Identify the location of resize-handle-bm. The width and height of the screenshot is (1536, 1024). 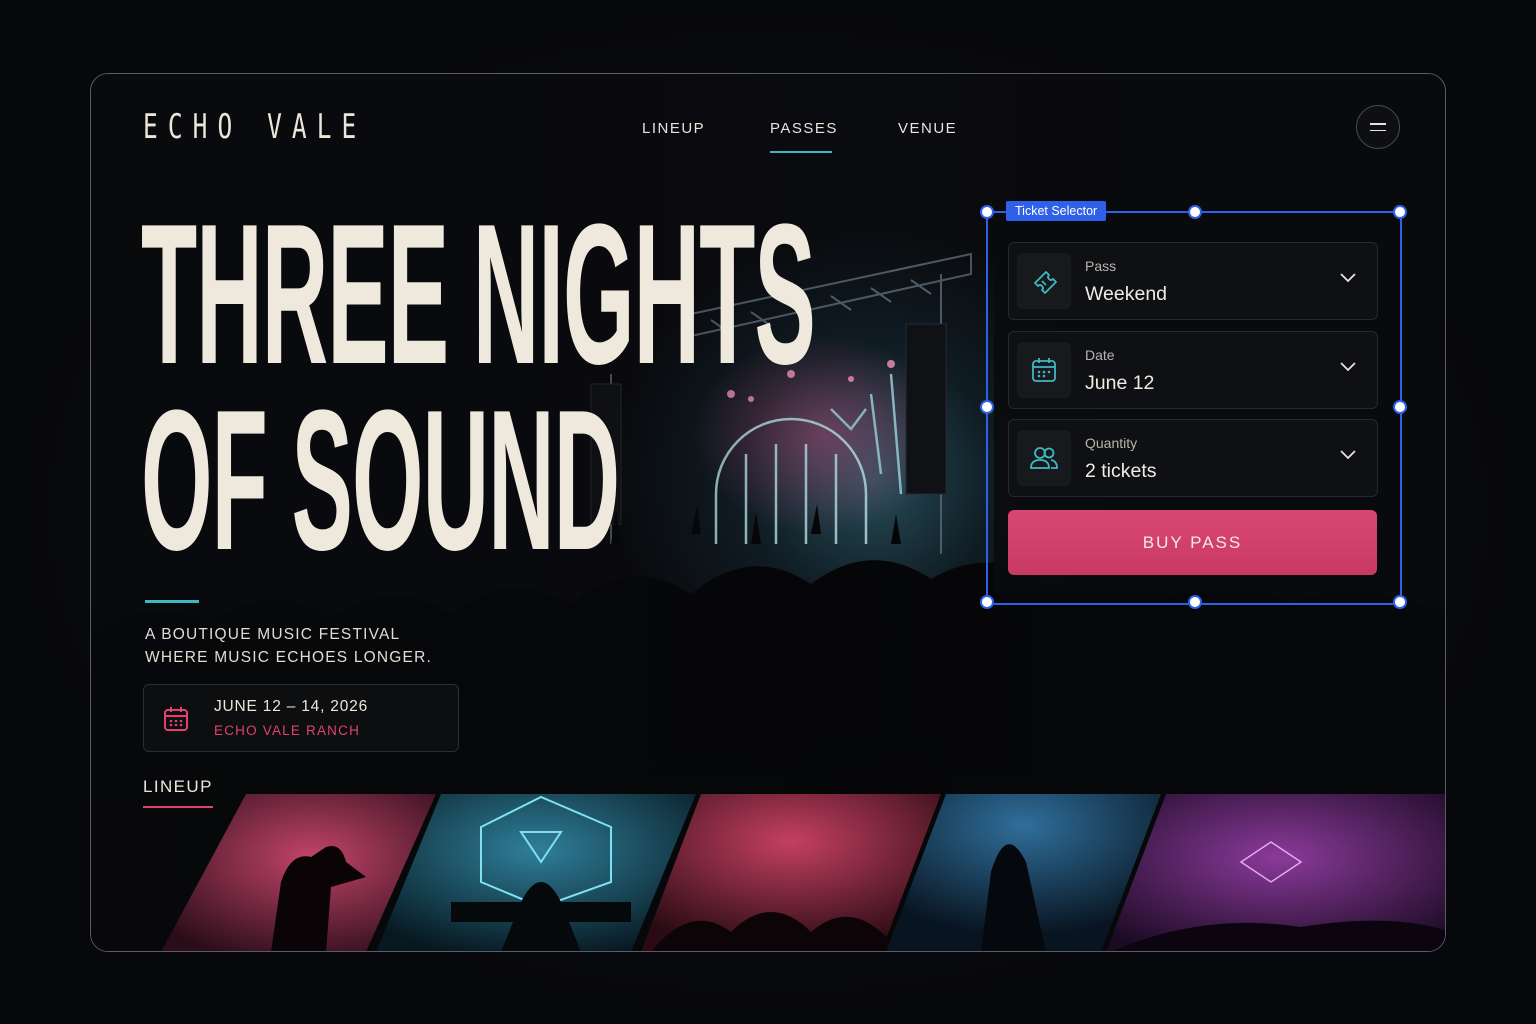
(1195, 602).